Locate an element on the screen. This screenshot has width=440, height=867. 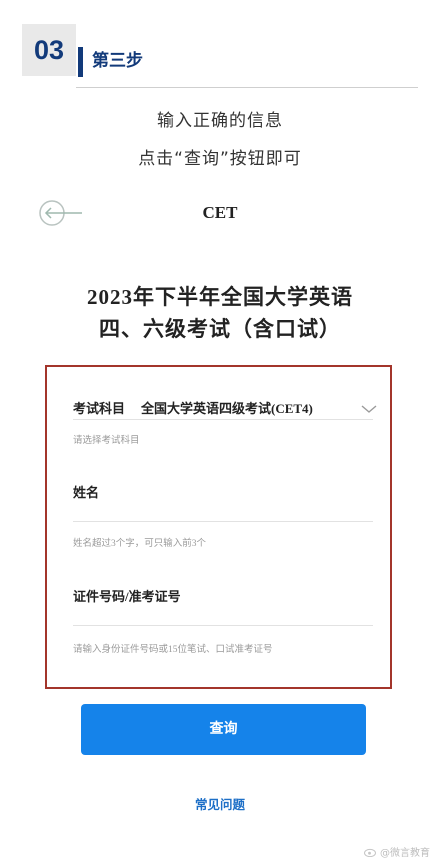
name-field: 姓名 is located at coordinates (223, 499).